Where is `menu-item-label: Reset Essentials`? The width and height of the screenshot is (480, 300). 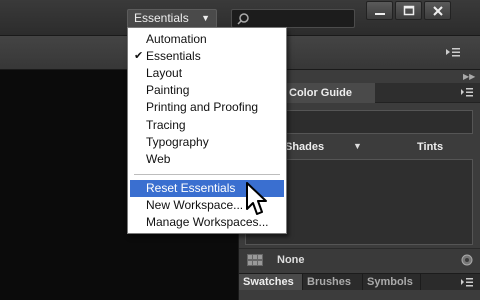
menu-item-label: Reset Essentials is located at coordinates (191, 188).